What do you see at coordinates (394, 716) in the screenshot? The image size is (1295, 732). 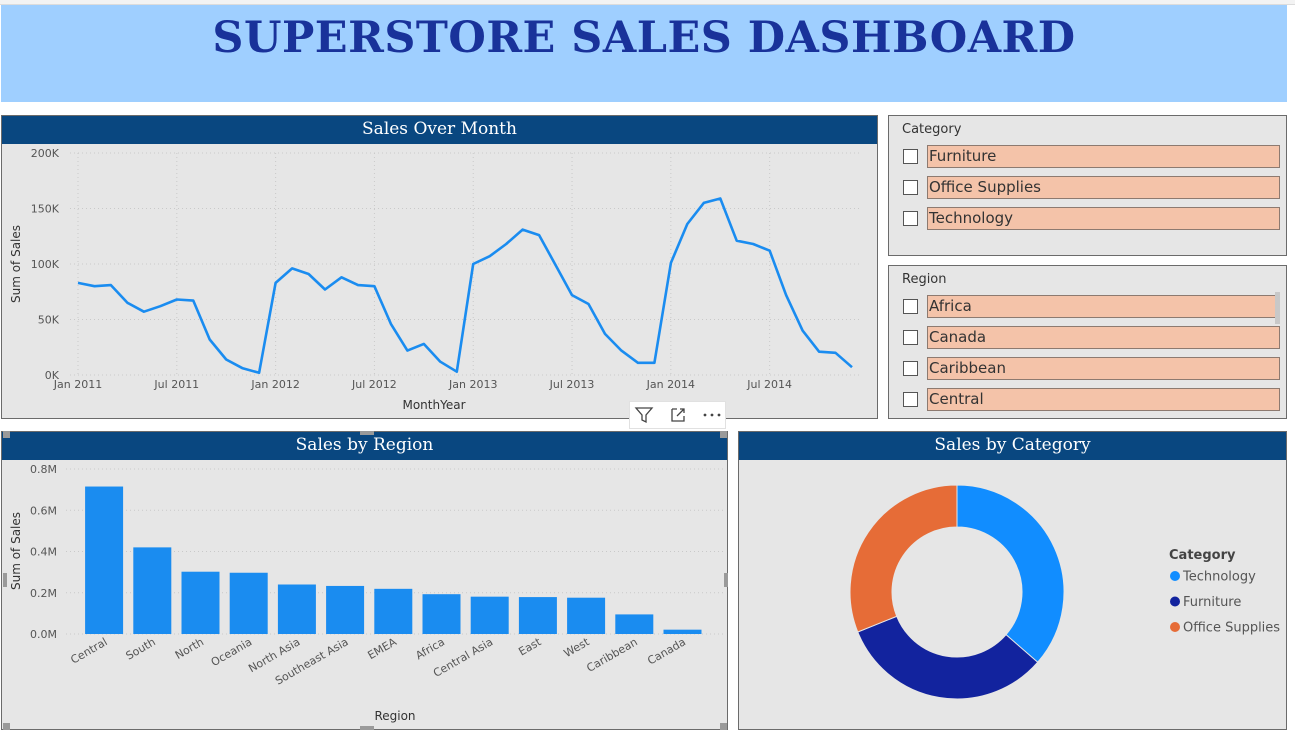 I see `x-axis-title: Region` at bounding box center [394, 716].